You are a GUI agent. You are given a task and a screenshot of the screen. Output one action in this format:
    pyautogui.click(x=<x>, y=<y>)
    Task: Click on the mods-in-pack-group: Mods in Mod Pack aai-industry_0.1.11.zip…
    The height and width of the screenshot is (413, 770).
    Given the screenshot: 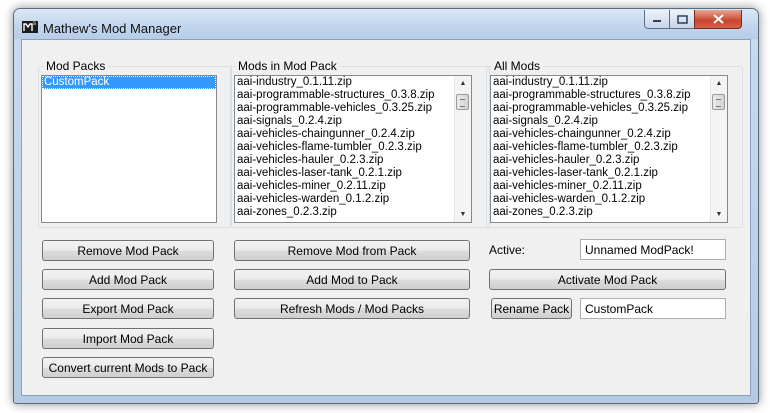 What is the action you would take?
    pyautogui.click(x=360, y=143)
    